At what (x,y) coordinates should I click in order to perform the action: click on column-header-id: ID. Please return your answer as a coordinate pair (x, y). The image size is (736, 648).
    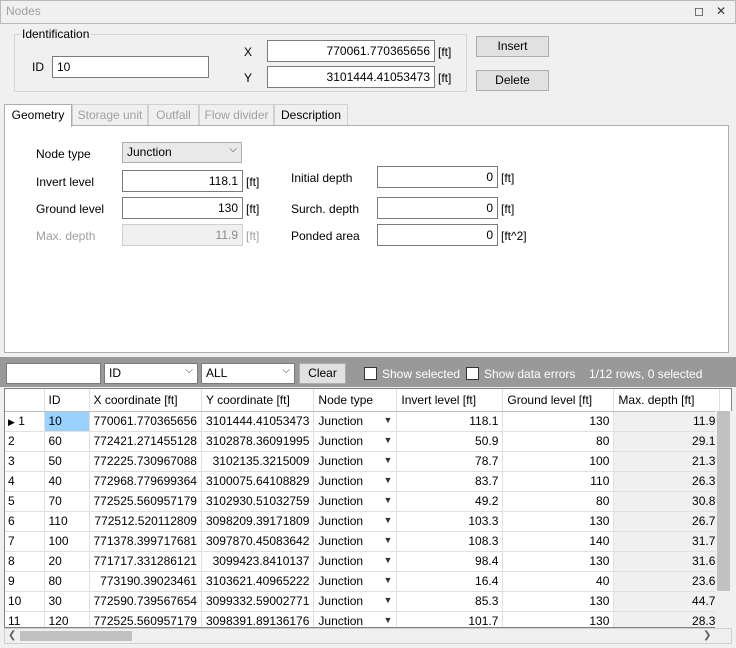
    Looking at the image, I should click on (67, 400).